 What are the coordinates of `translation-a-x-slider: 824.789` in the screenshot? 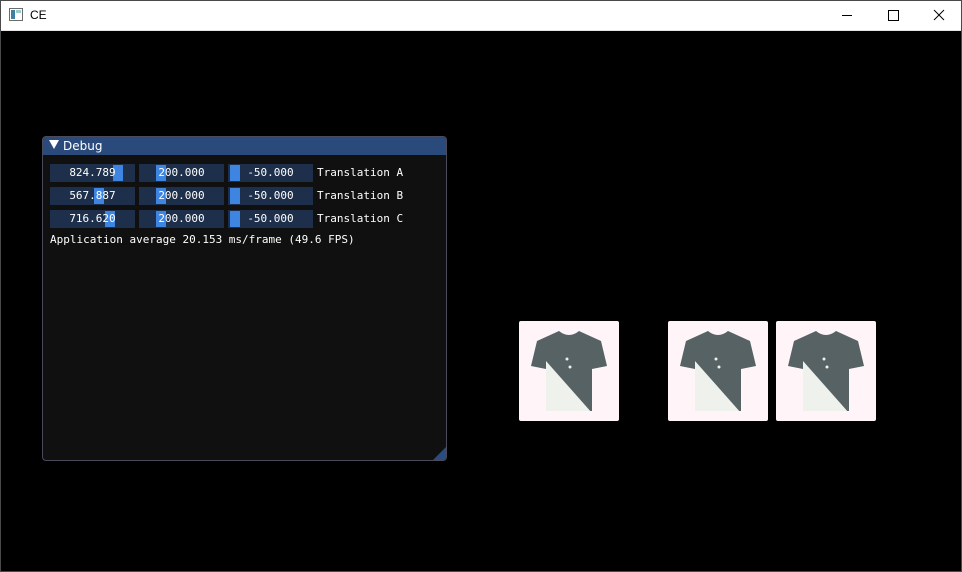 It's located at (92, 173).